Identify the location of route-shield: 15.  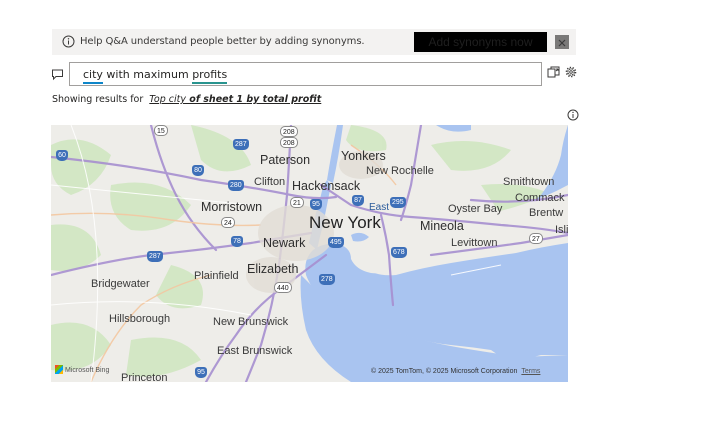
(161, 130).